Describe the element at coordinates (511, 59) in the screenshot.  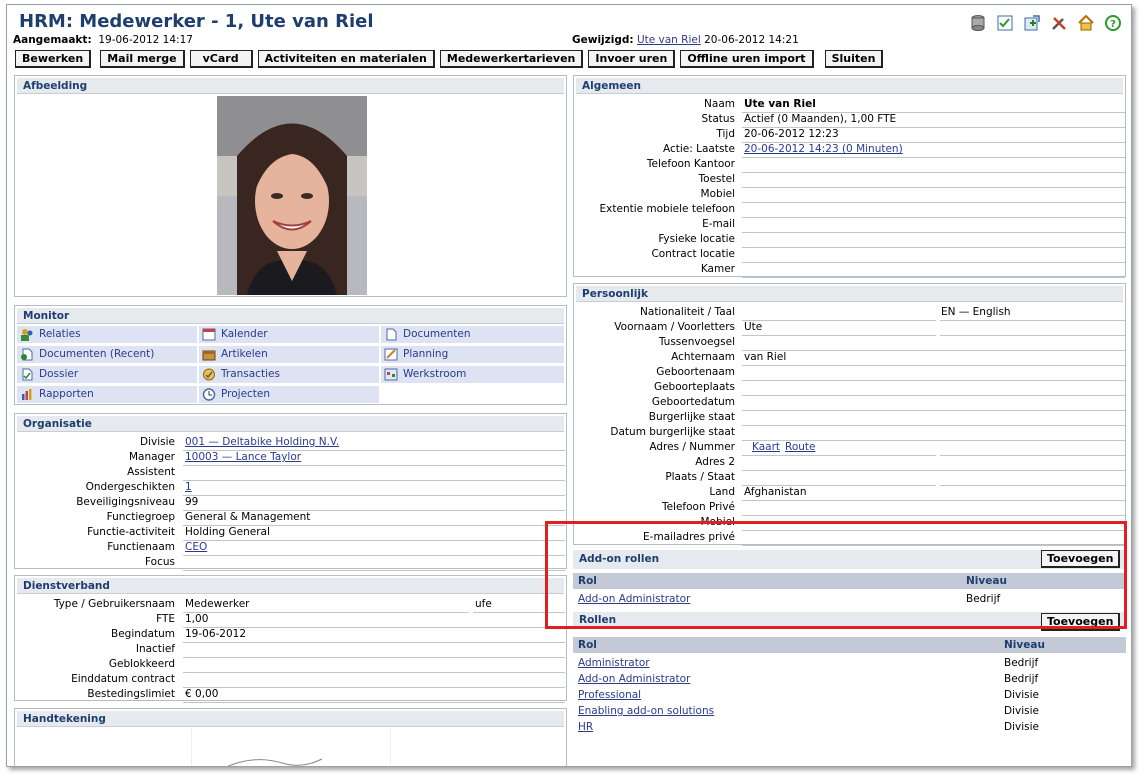
I see `employee-rates-button: Medewerkertarieven` at that location.